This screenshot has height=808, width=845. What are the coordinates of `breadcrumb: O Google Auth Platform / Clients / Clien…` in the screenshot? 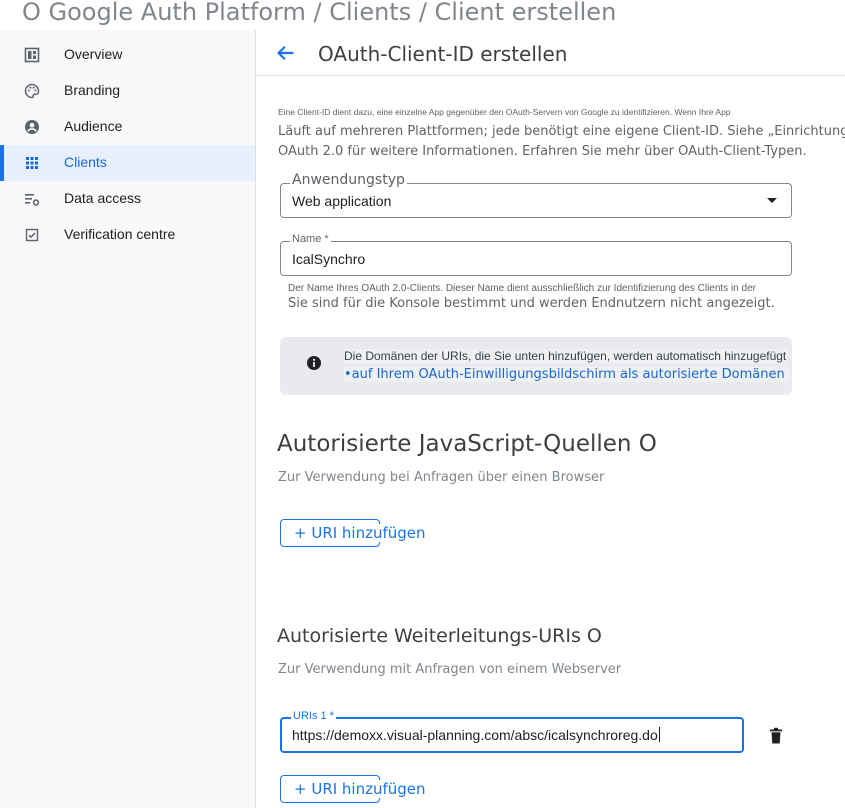 It's located at (321, 13).